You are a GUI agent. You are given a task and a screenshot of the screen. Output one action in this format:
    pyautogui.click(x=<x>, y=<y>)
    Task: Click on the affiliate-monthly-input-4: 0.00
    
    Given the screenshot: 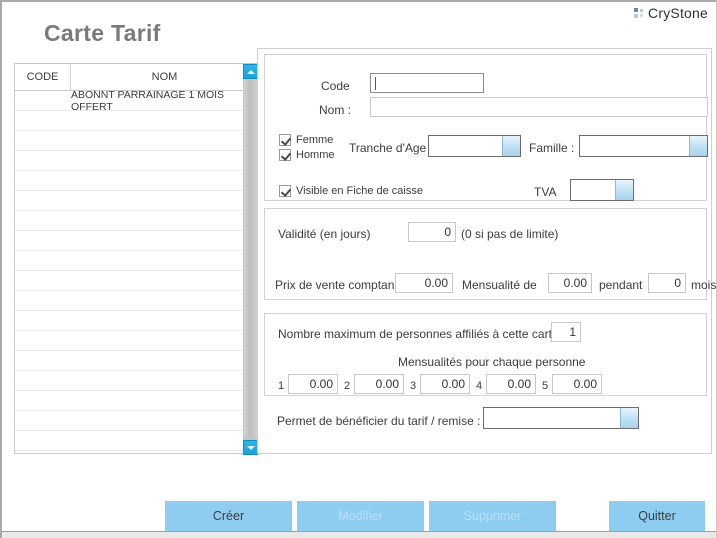 What is the action you would take?
    pyautogui.click(x=511, y=384)
    